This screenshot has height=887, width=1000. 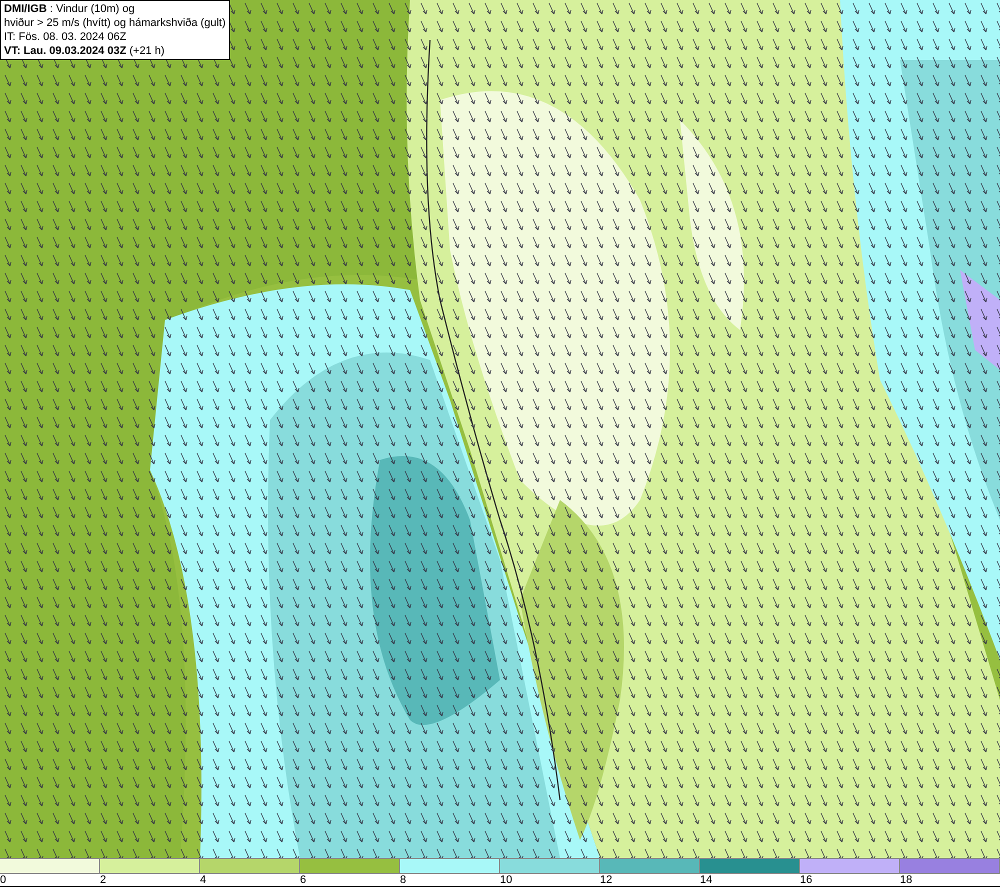 What do you see at coordinates (303, 880) in the screenshot?
I see `legend-label: 6` at bounding box center [303, 880].